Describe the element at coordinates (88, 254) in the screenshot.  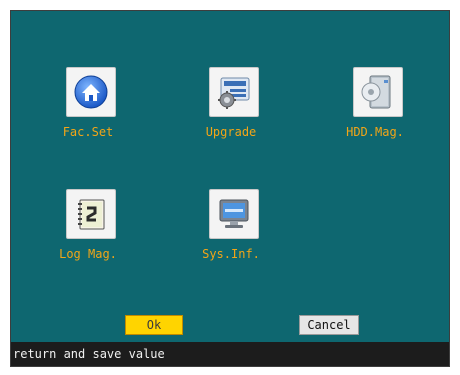
I see `tile-label: Log Mag.` at that location.